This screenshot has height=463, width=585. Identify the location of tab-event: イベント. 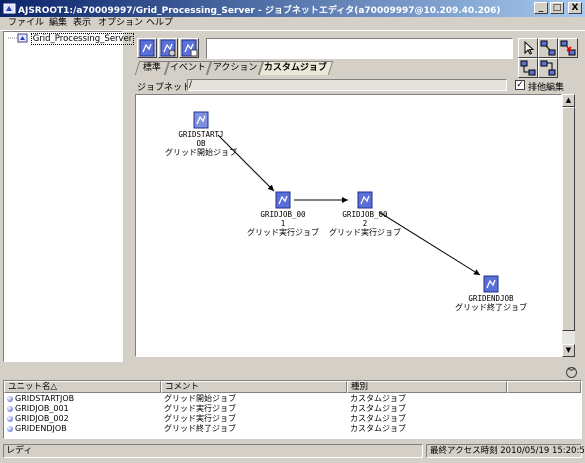
(188, 68).